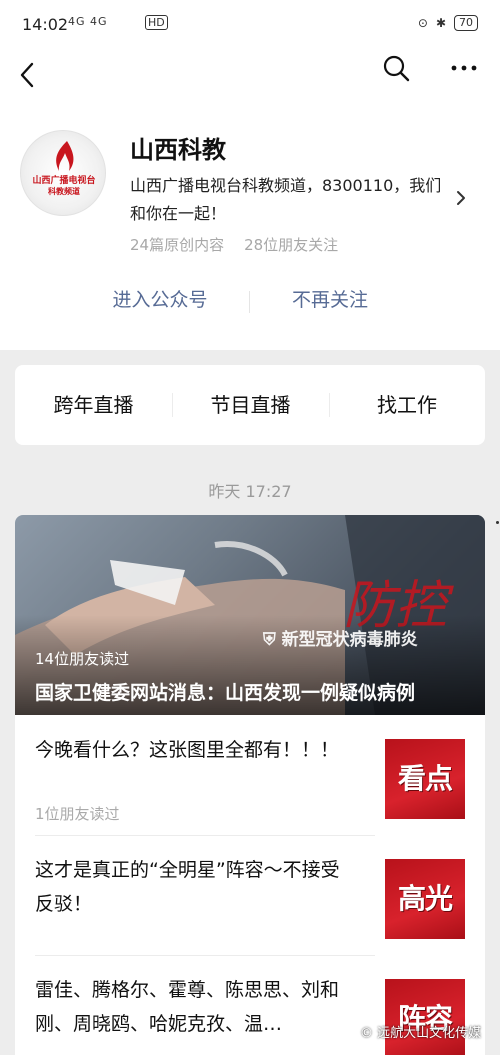 The height and width of the screenshot is (1055, 500). I want to click on feature-read-count: 14位朋友读过, so click(82, 659).